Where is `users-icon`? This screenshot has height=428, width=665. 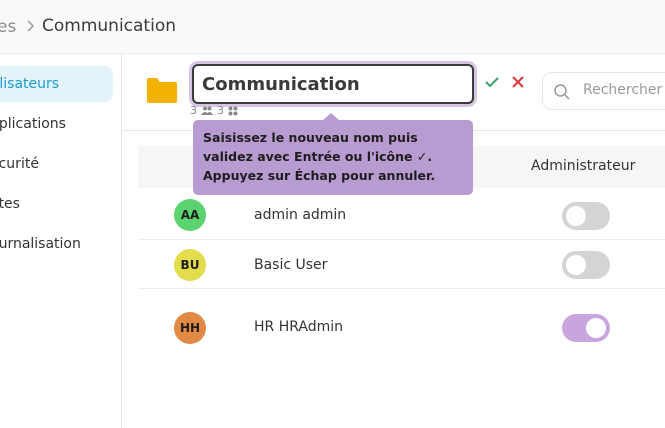 users-icon is located at coordinates (207, 110).